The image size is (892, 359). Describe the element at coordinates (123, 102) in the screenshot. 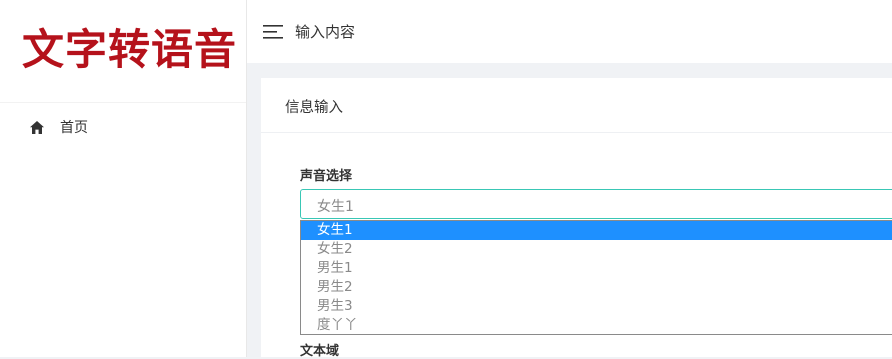

I see `divider` at that location.